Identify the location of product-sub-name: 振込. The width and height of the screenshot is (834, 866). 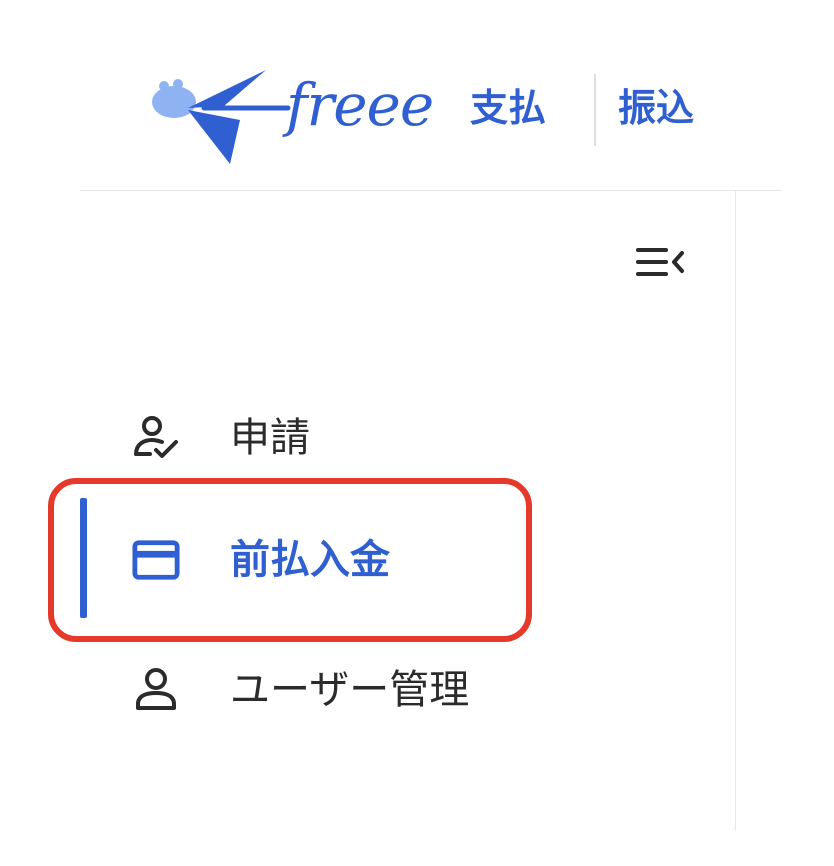
(656, 108).